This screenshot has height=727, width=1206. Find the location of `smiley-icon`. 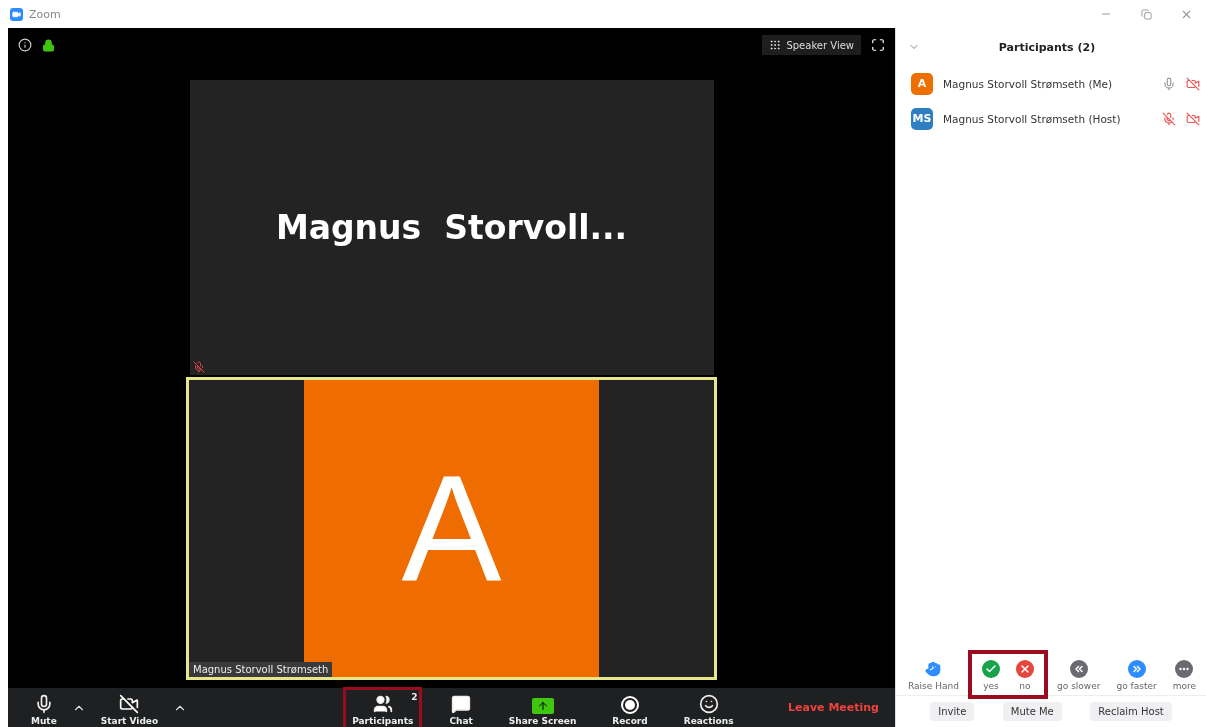

smiley-icon is located at coordinates (708, 704).